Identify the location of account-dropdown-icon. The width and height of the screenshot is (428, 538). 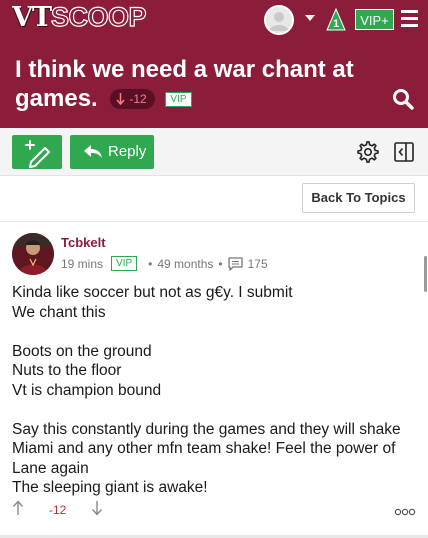
(310, 18).